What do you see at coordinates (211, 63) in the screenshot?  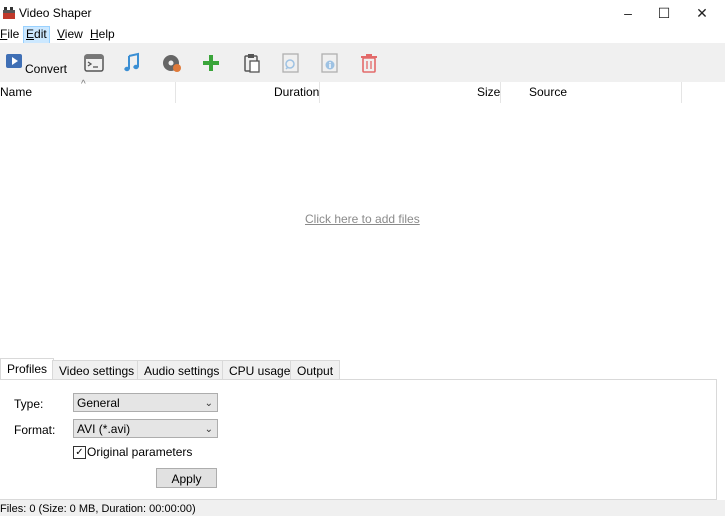 I see `add-icon` at bounding box center [211, 63].